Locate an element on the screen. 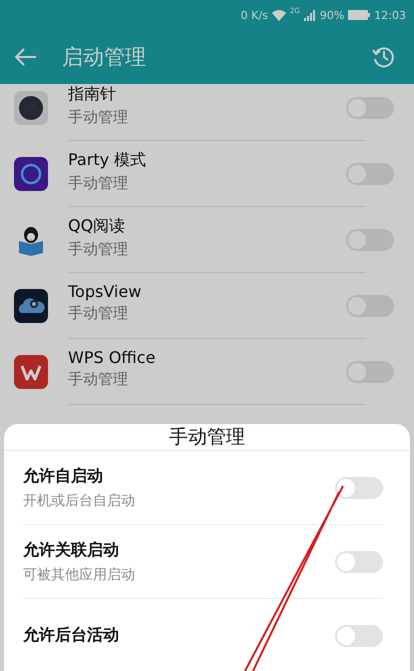  option-description: 开机或后台自启动 is located at coordinates (79, 501).